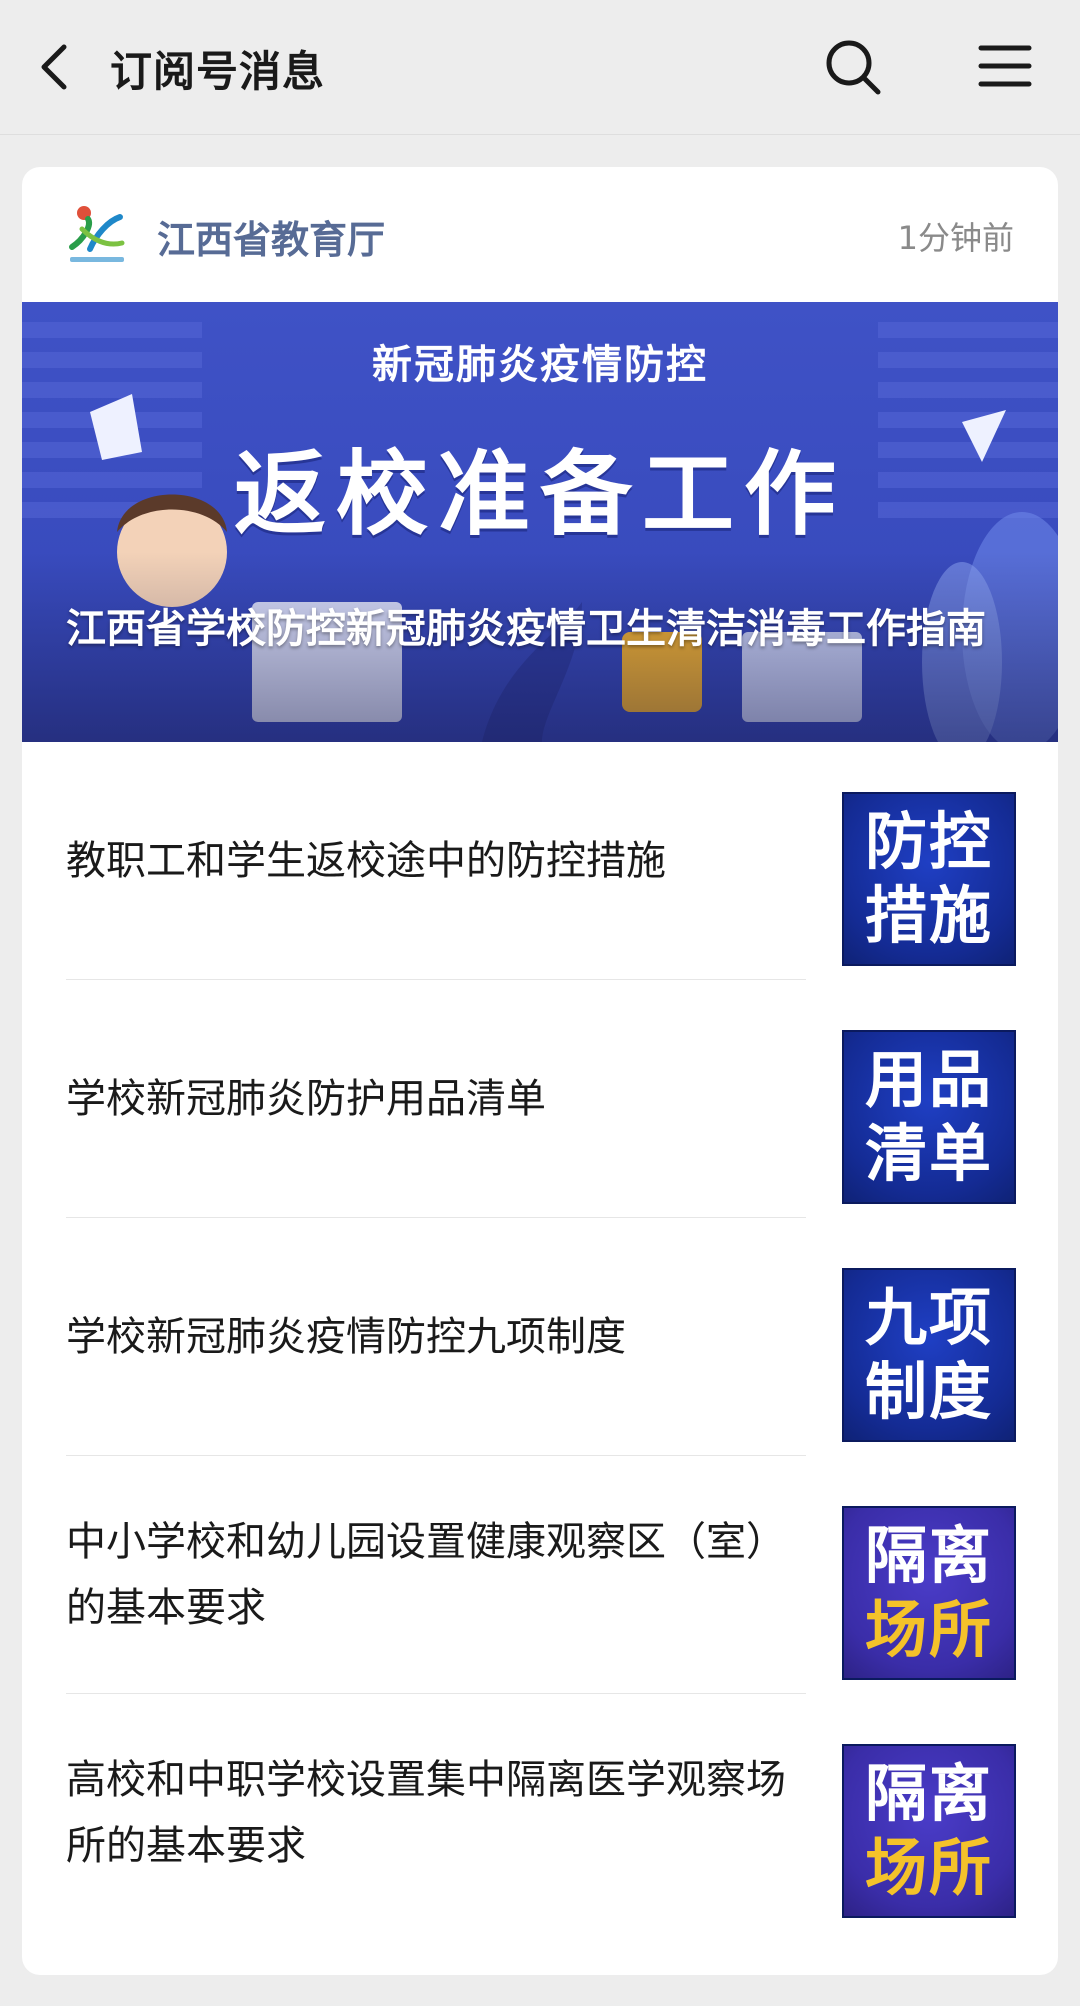  I want to click on article-item: 学校新冠肺炎疫情防控九项制度 九项 制度, so click(540, 1337).